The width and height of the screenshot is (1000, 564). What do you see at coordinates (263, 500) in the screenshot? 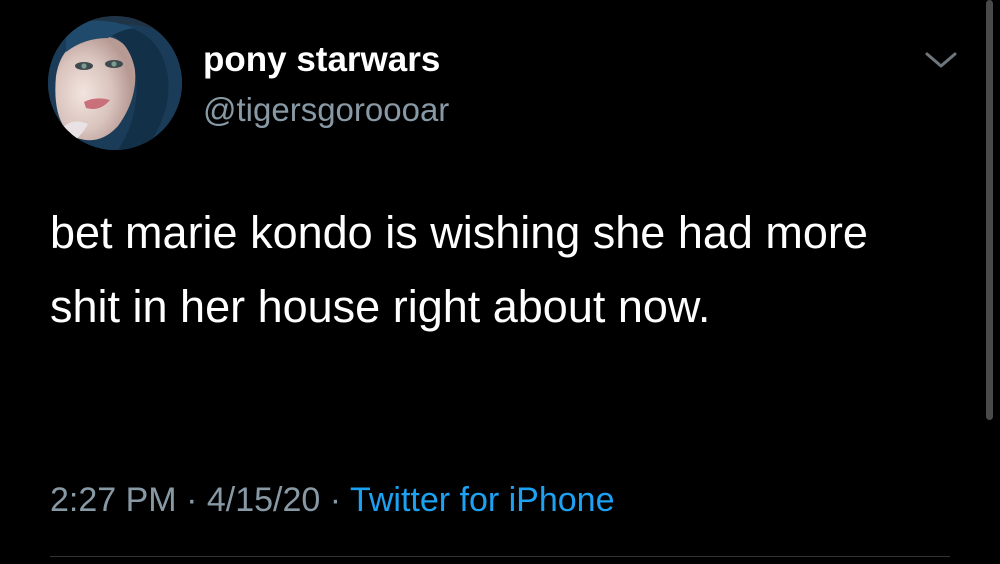
I see `tweet-date: 4/15/20` at bounding box center [263, 500].